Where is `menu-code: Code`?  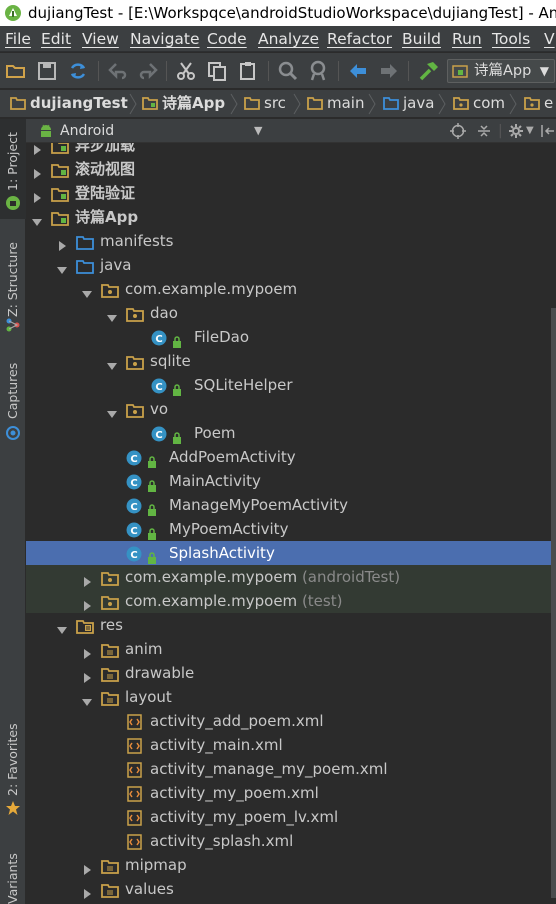 menu-code: Code is located at coordinates (227, 38).